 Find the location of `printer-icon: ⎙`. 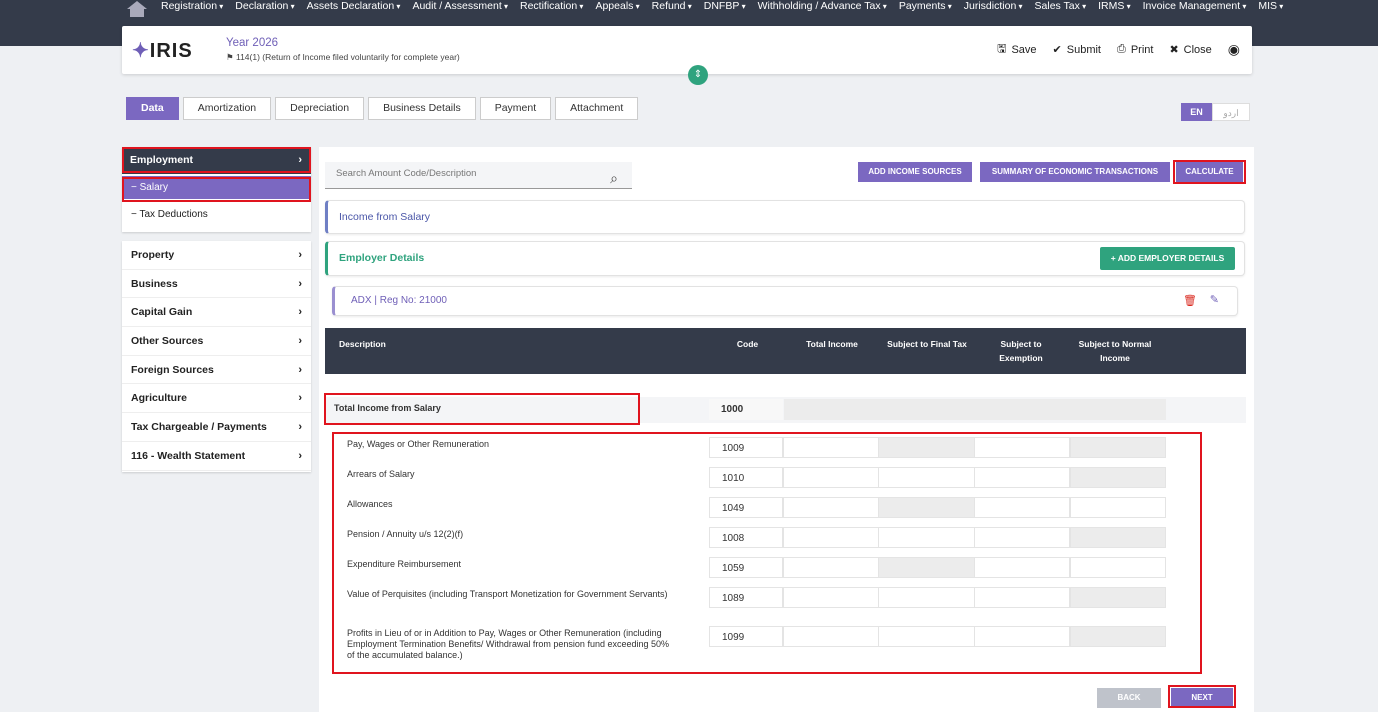

printer-icon: ⎙ is located at coordinates (1121, 49).